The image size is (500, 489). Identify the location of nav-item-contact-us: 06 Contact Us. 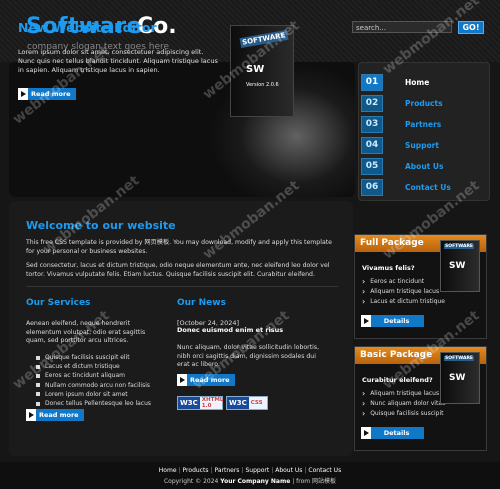
(423, 187).